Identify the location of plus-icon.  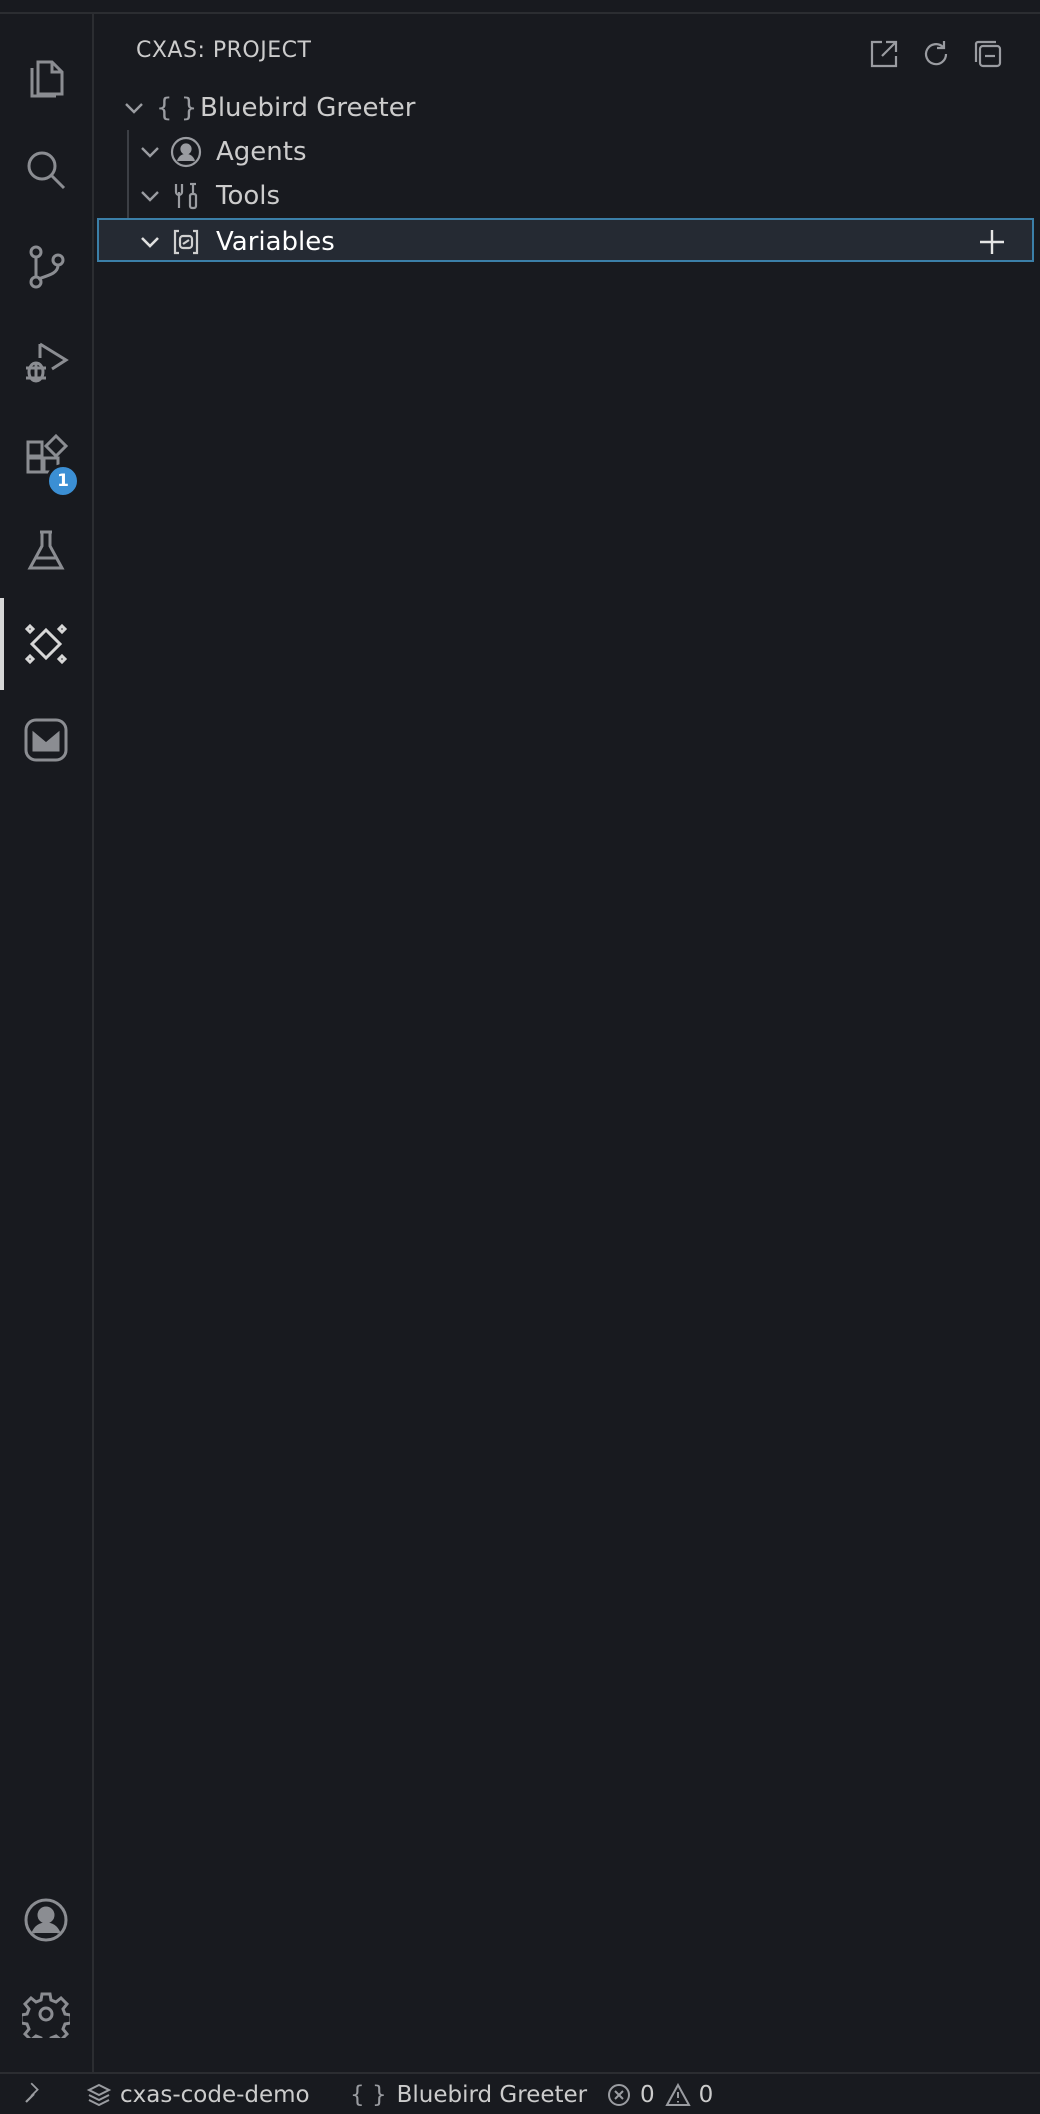
(992, 242).